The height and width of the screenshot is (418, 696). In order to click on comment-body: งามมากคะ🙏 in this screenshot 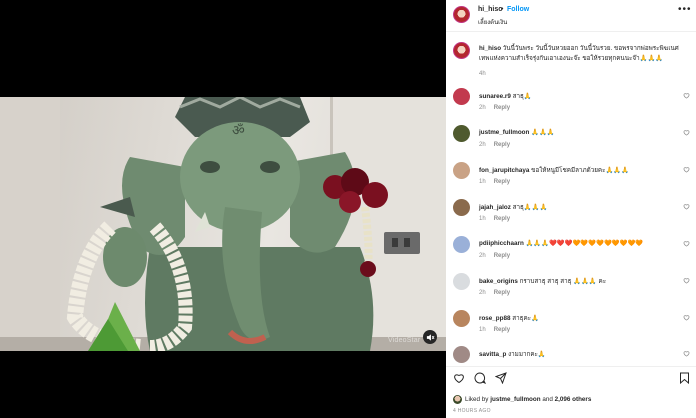, I will do `click(527, 354)`.